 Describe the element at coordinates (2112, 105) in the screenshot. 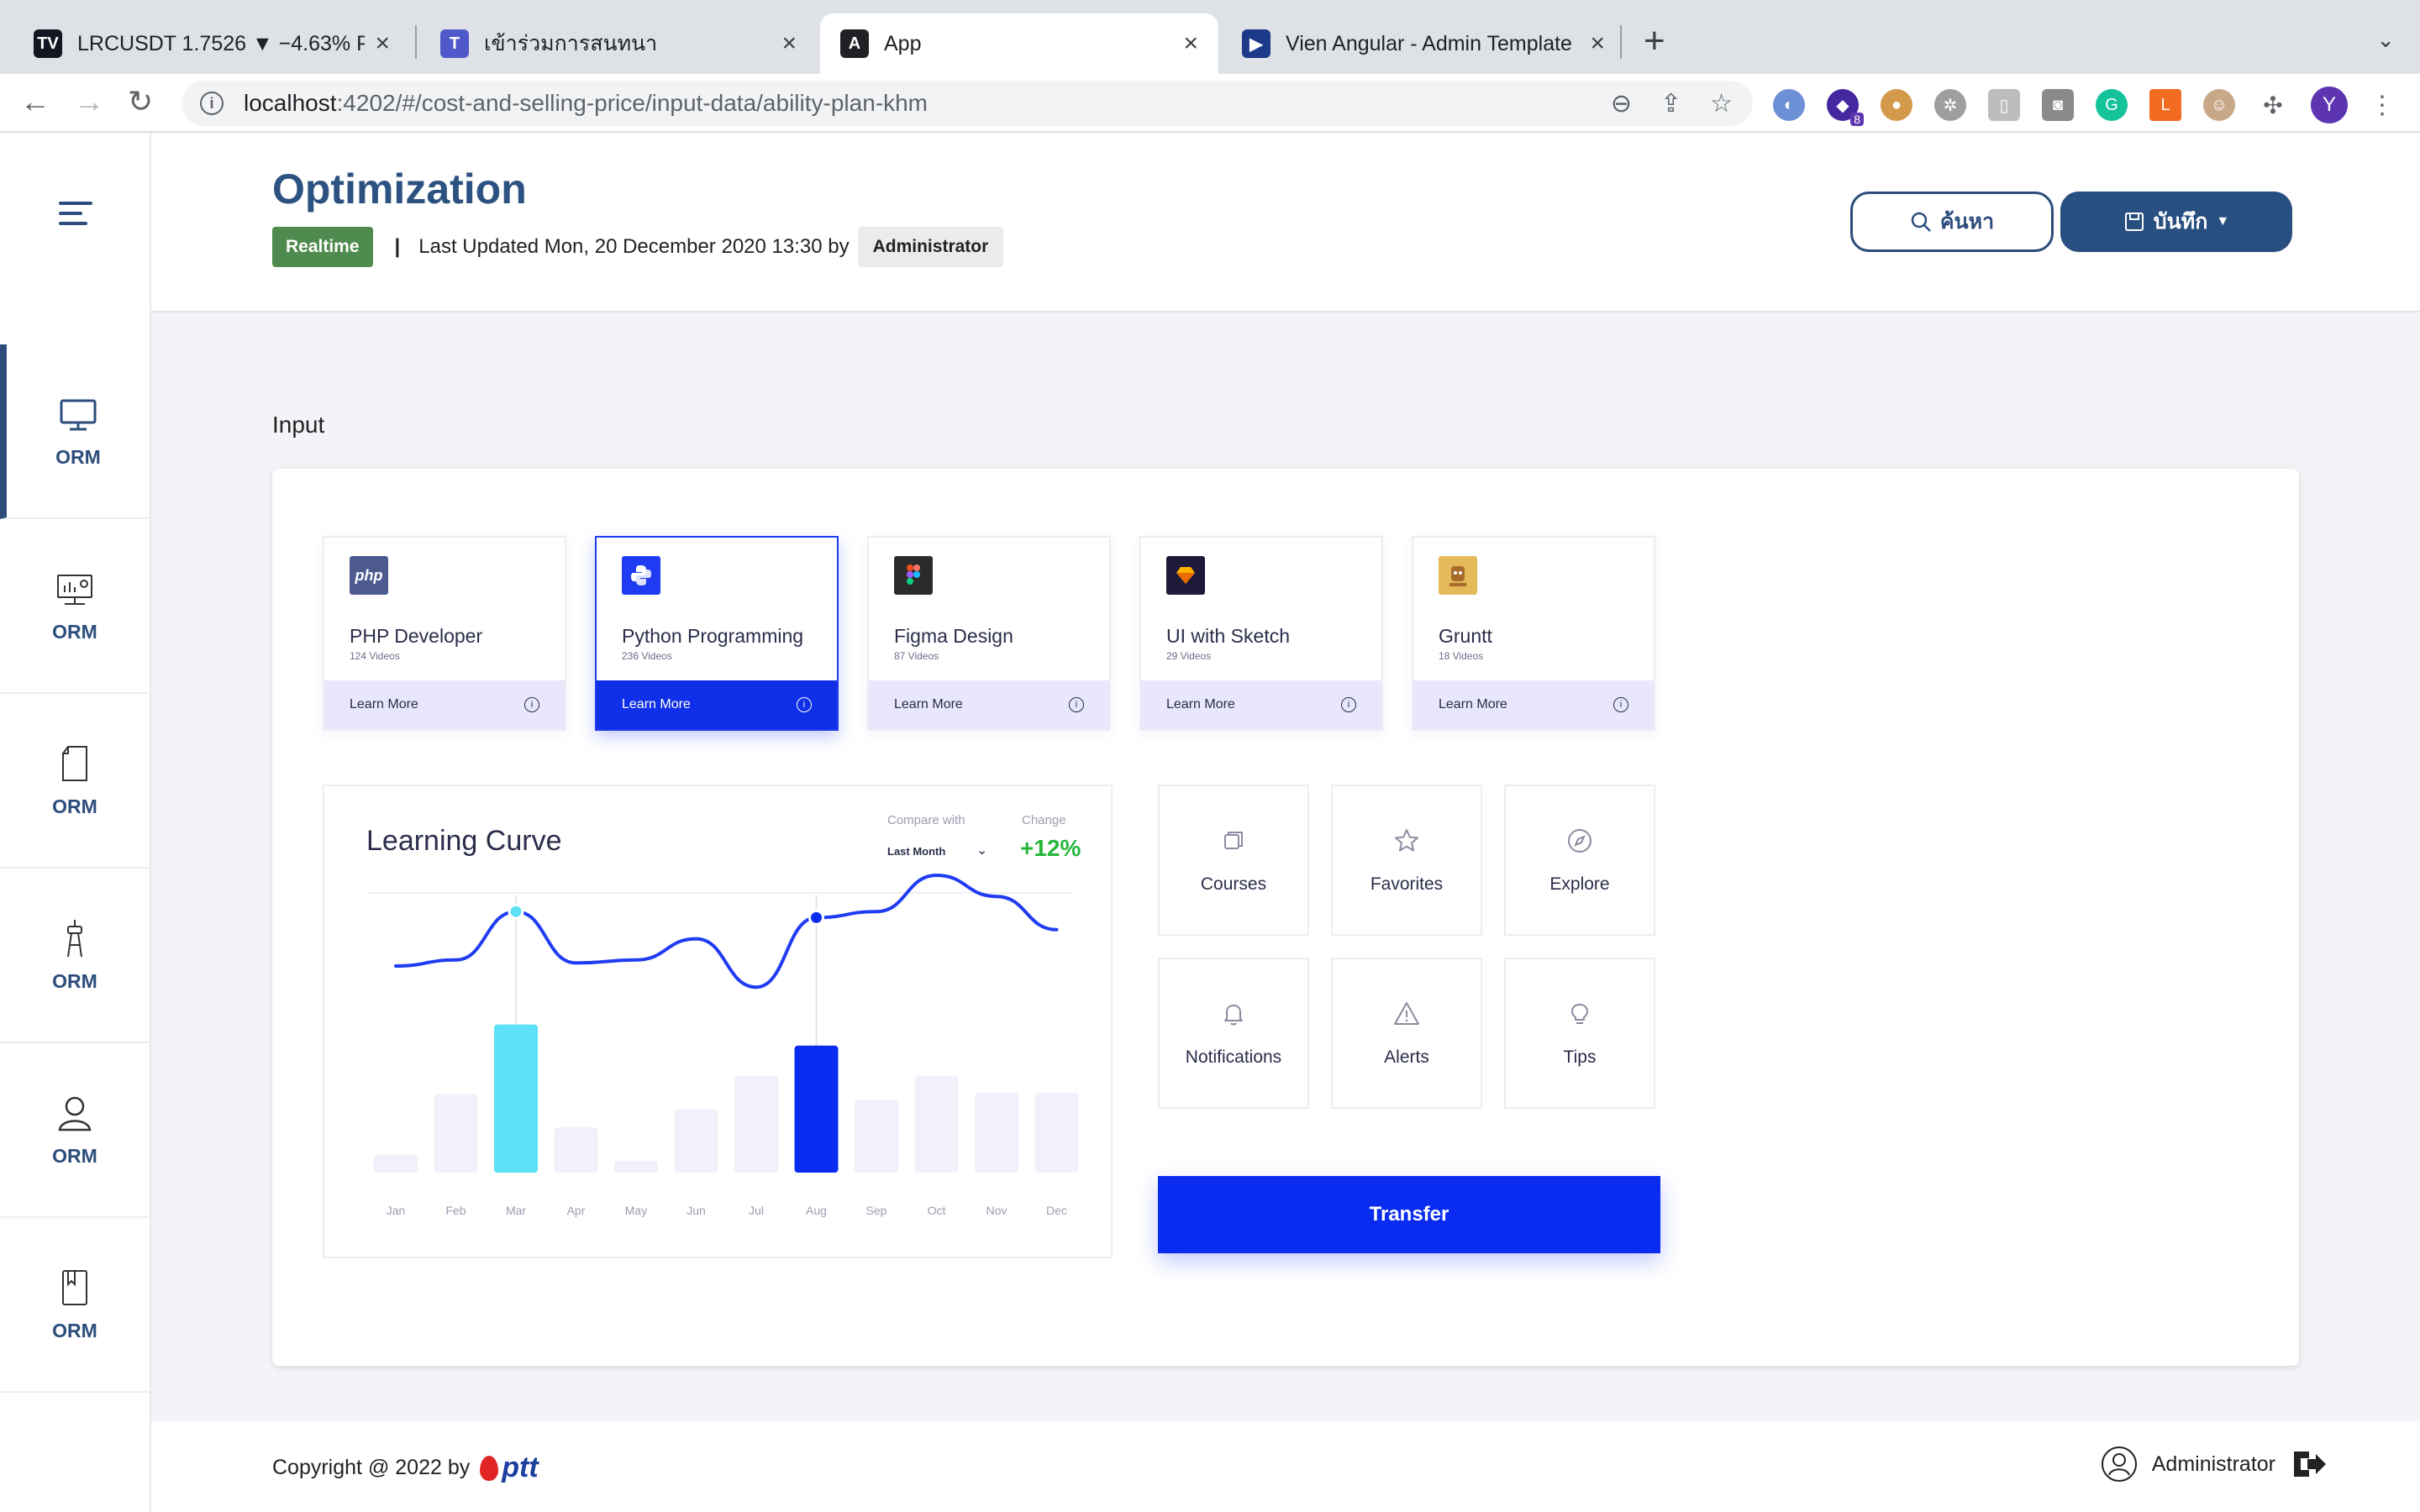

I see `grammarly-icon: G` at that location.